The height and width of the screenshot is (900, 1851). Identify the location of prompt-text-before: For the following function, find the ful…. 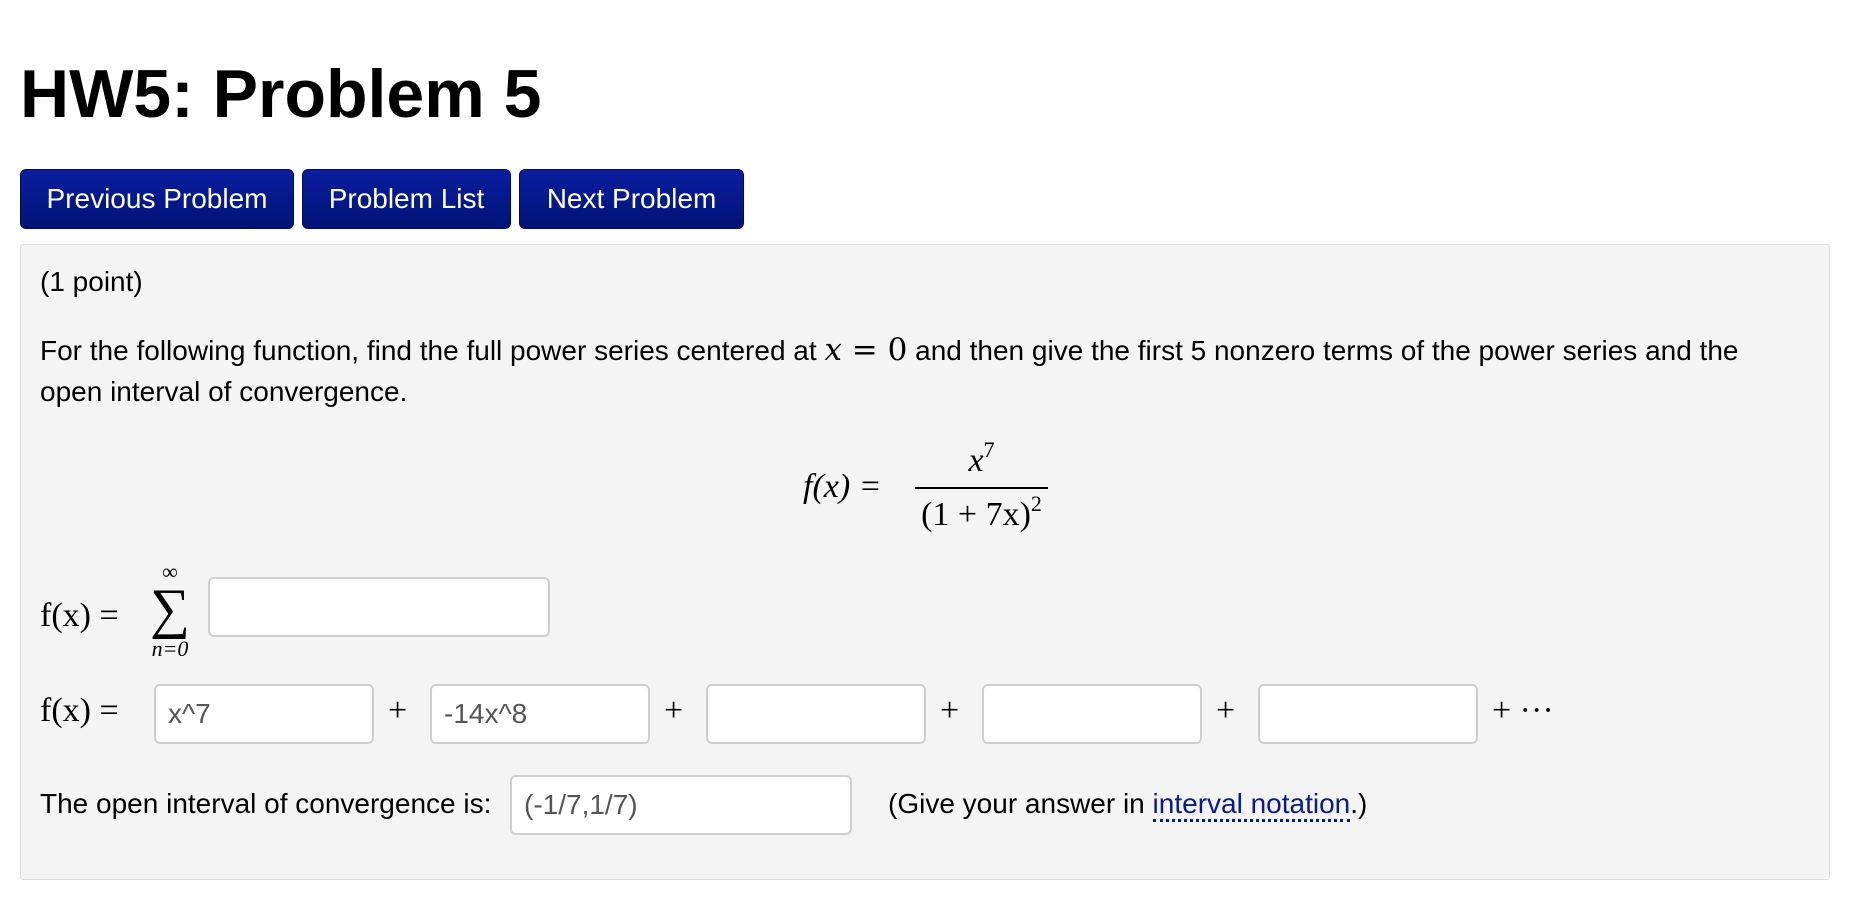
(432, 350).